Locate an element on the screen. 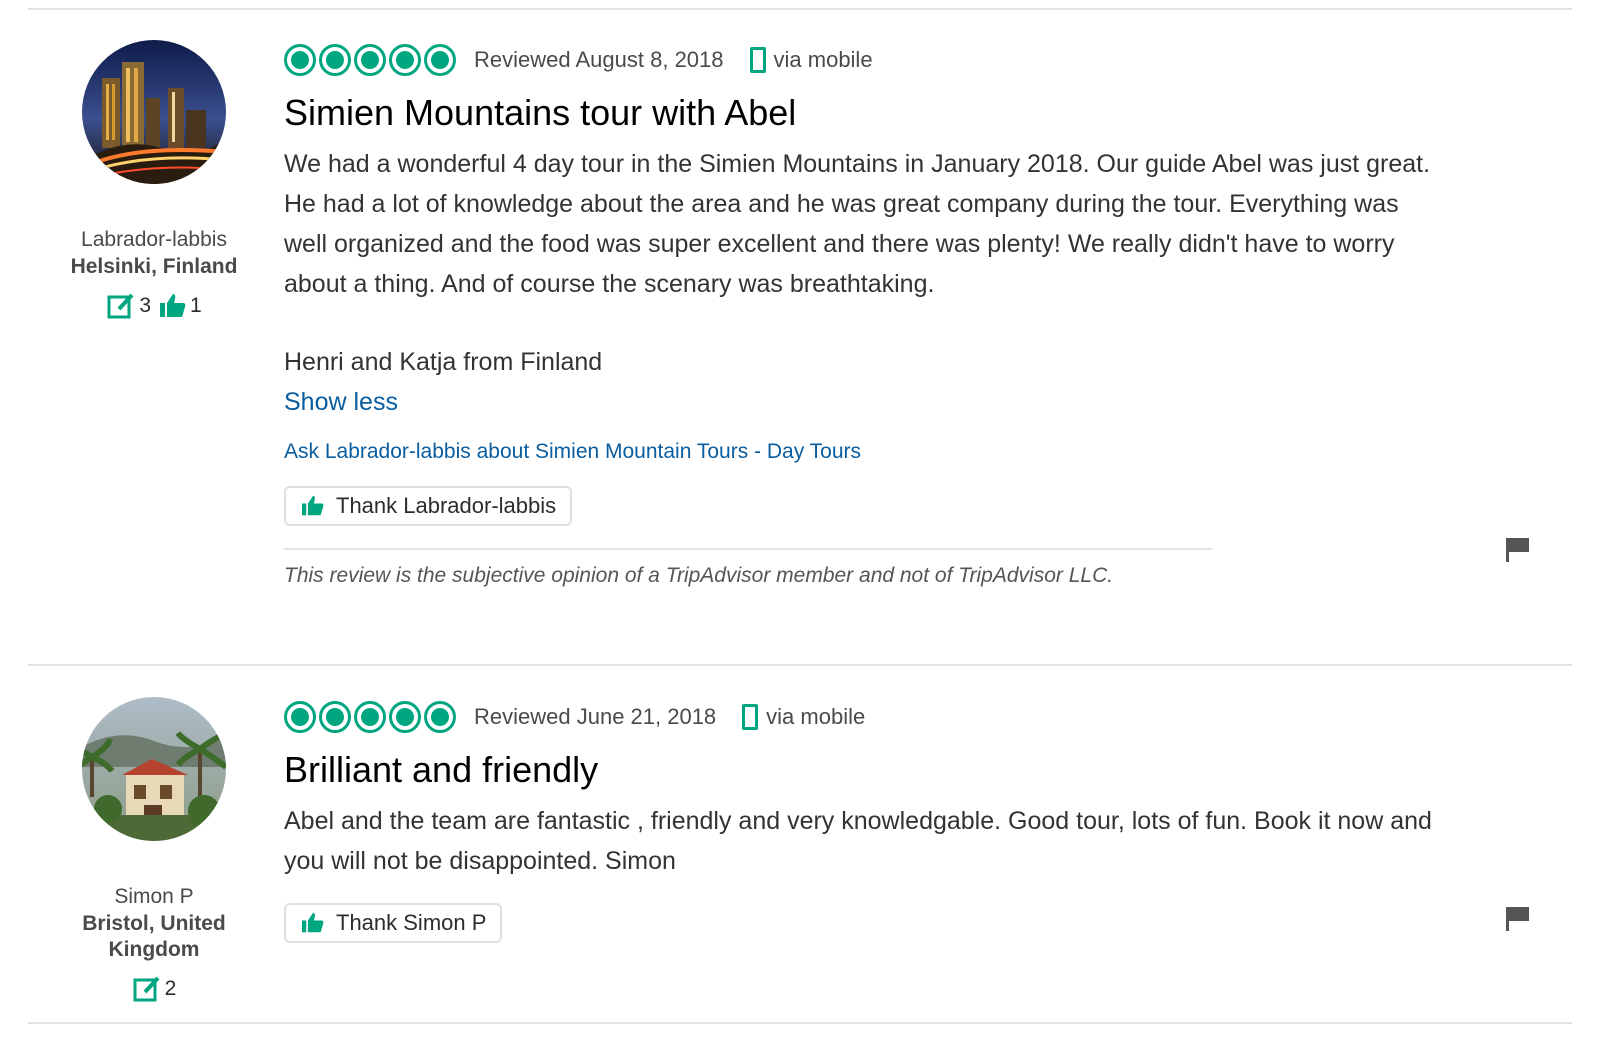 The width and height of the screenshot is (1600, 1050). member-username: Labrador-labbis is located at coordinates (154, 240).